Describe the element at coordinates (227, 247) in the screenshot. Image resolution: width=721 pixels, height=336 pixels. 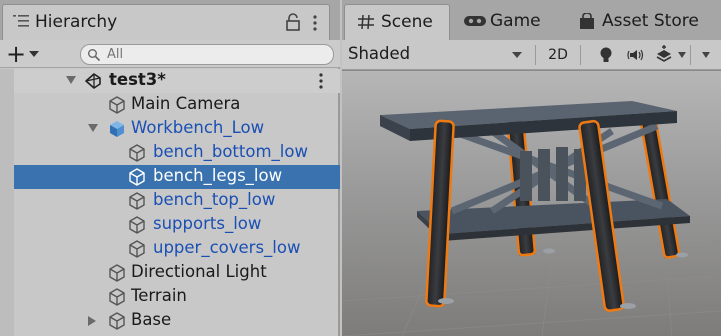
I see `hierarchy-item-label: upper_covers_low` at that location.